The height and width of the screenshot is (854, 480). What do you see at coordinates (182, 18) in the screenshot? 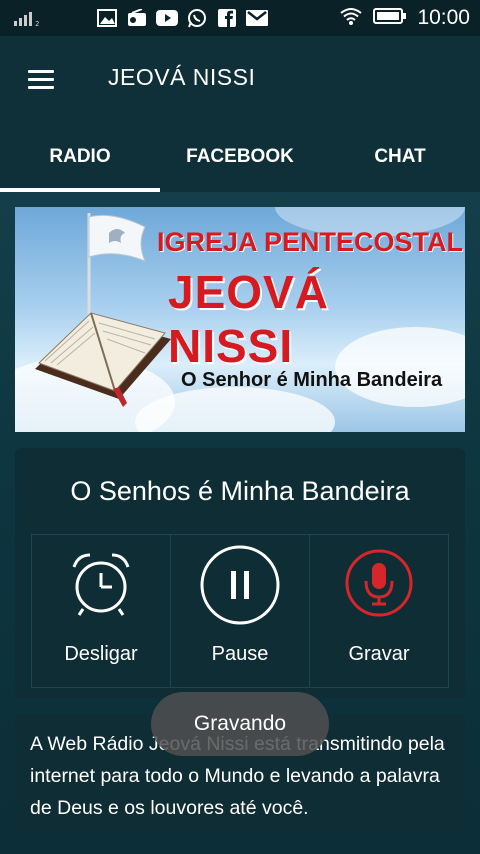
I see `notification-icons` at bounding box center [182, 18].